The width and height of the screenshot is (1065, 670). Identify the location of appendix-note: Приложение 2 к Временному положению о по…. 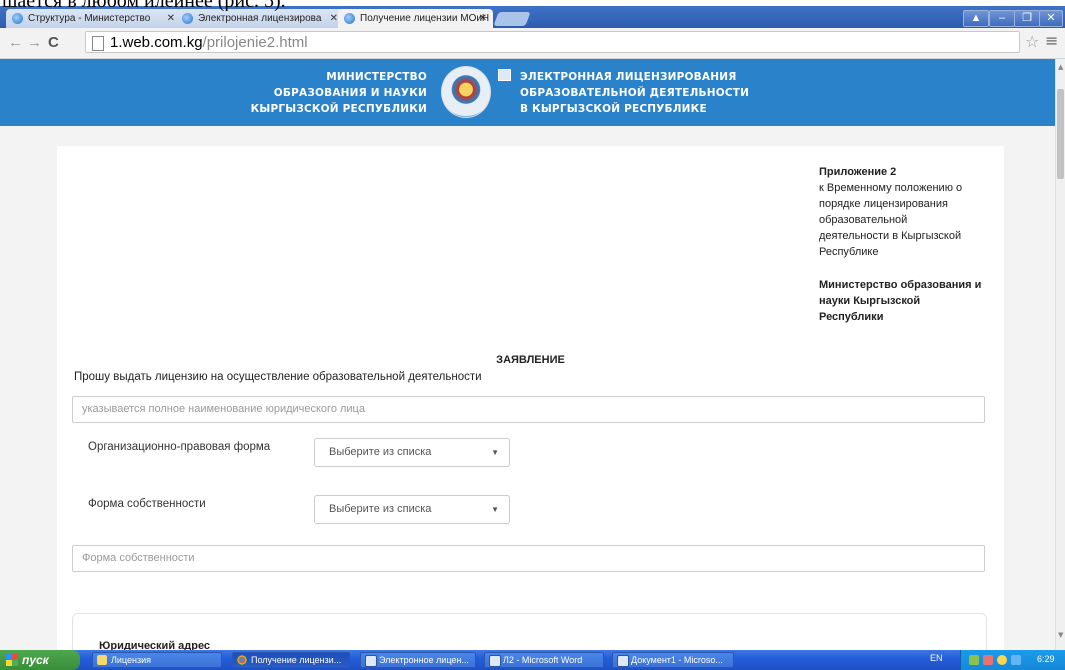
(909, 244).